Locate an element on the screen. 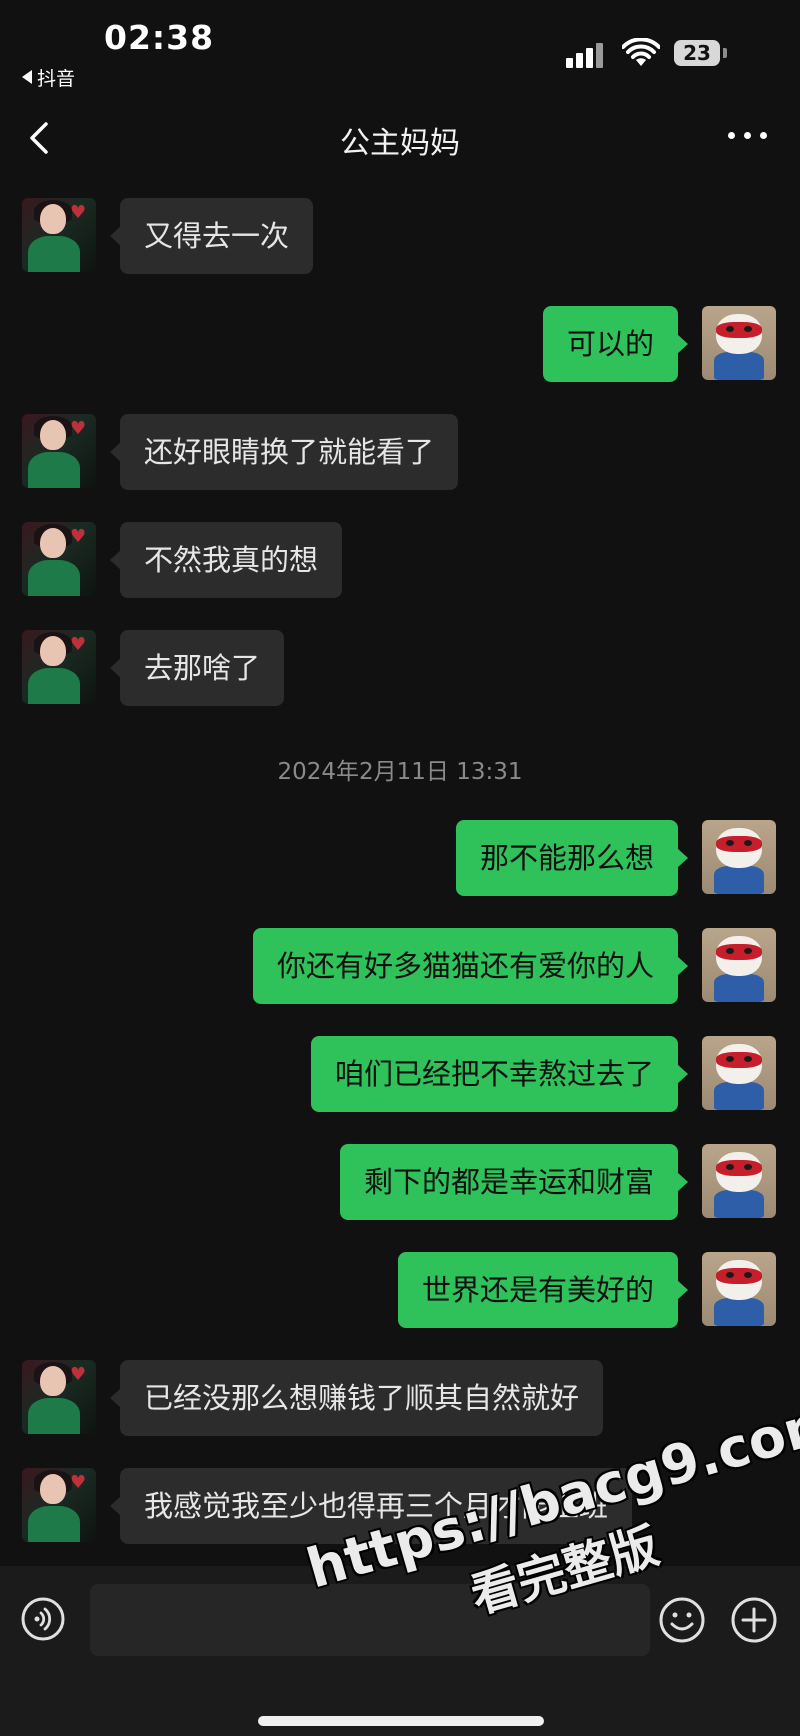  more-icon is located at coordinates (748, 138).